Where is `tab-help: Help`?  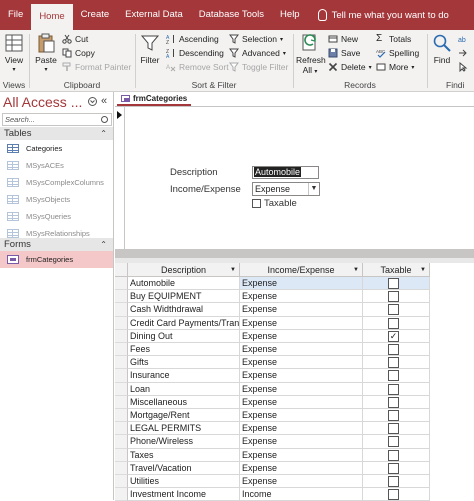 tab-help: Help is located at coordinates (290, 15).